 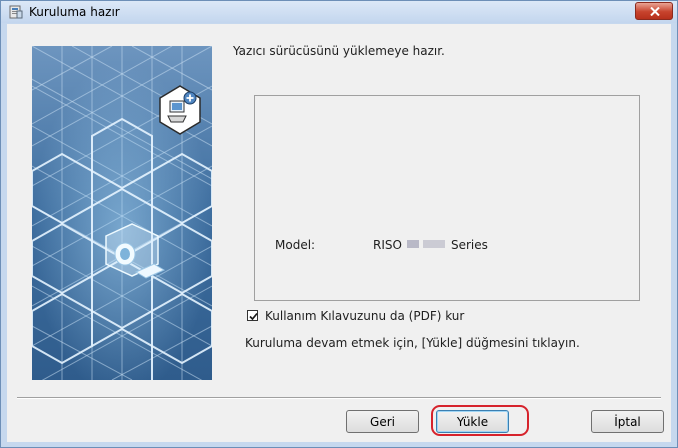 I want to click on installer-icon, so click(x=16, y=12).